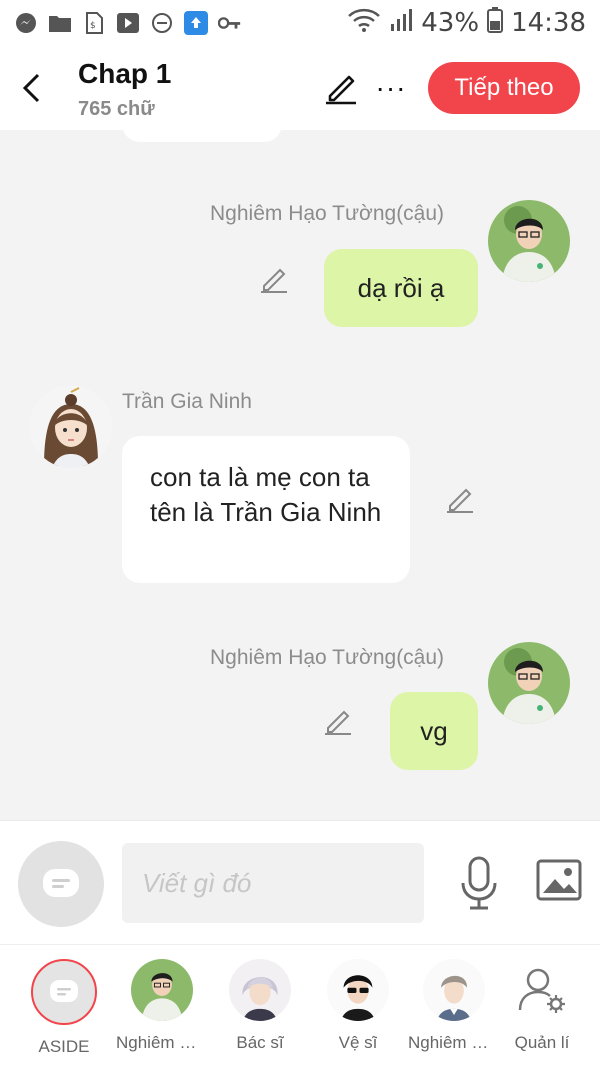 The height and width of the screenshot is (1067, 600). I want to click on sim-icon: $, so click(94, 23).